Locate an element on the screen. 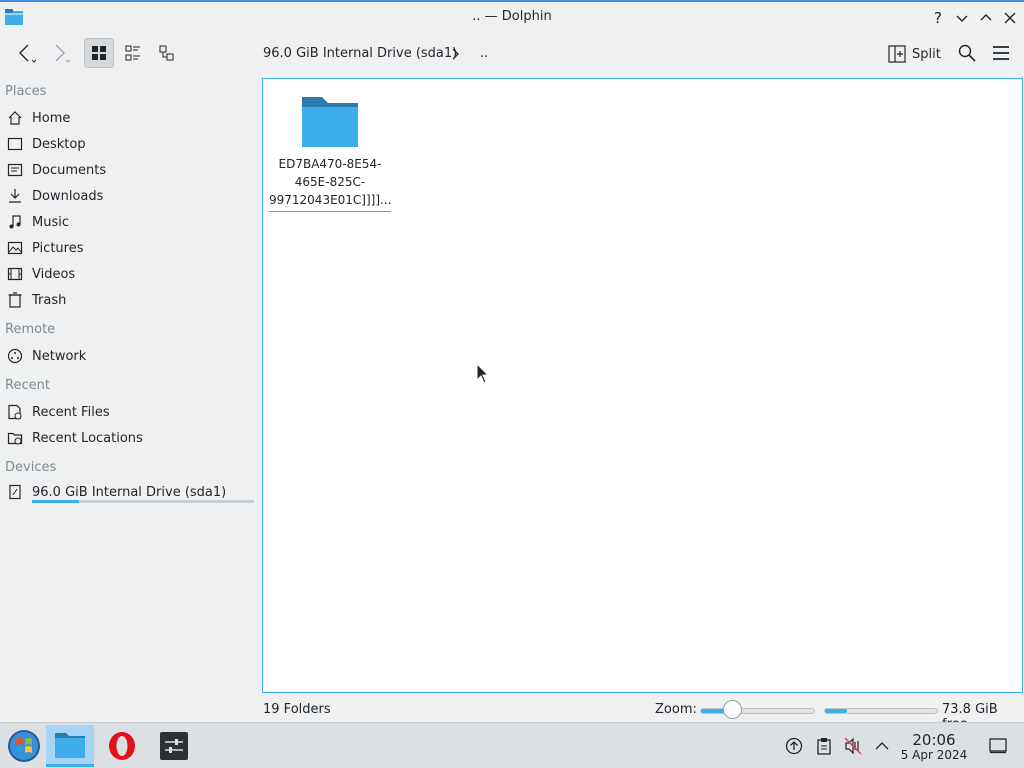  search-button is located at coordinates (967, 53).